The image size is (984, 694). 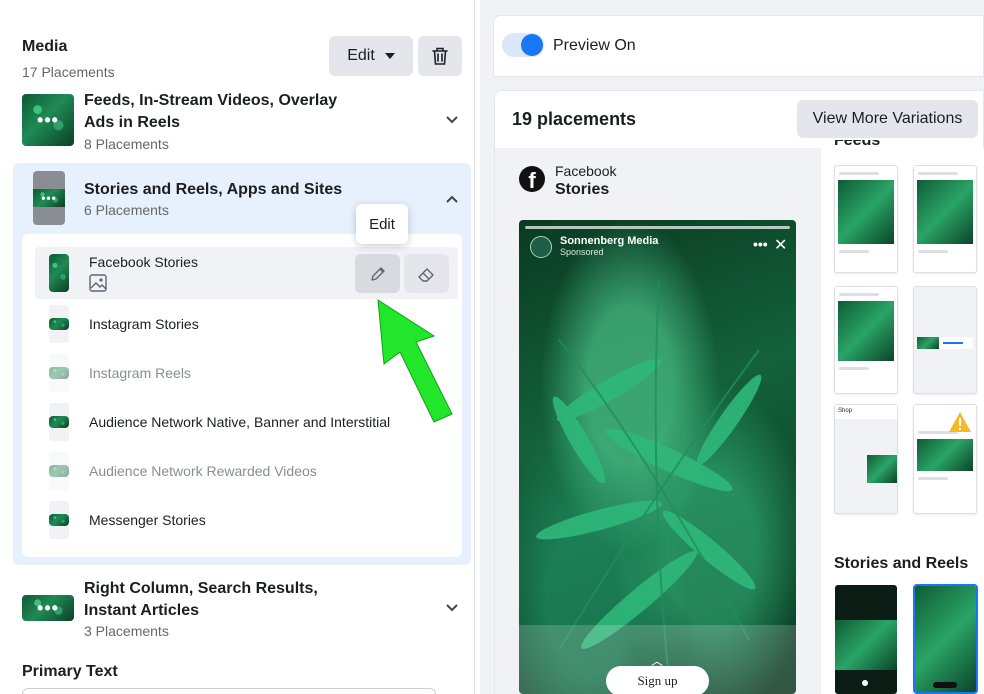 What do you see at coordinates (532, 45) in the screenshot?
I see `toggle-knob` at bounding box center [532, 45].